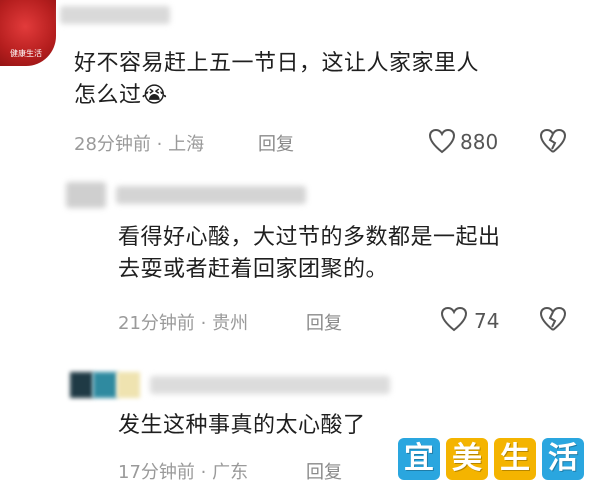 Image resolution: width=600 pixels, height=493 pixels. What do you see at coordinates (253, 269) in the screenshot?
I see `comment-line: 去耍或者赶着回家团聚的。` at bounding box center [253, 269].